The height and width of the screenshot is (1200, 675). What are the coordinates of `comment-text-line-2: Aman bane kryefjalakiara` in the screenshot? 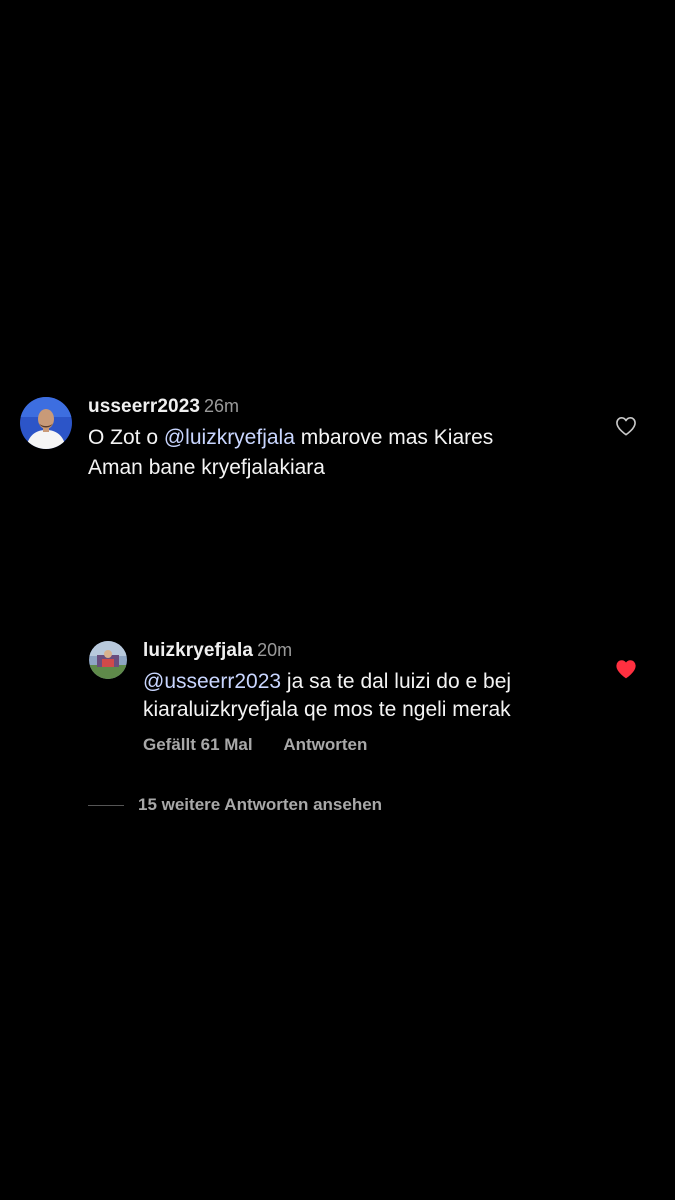 It's located at (206, 467).